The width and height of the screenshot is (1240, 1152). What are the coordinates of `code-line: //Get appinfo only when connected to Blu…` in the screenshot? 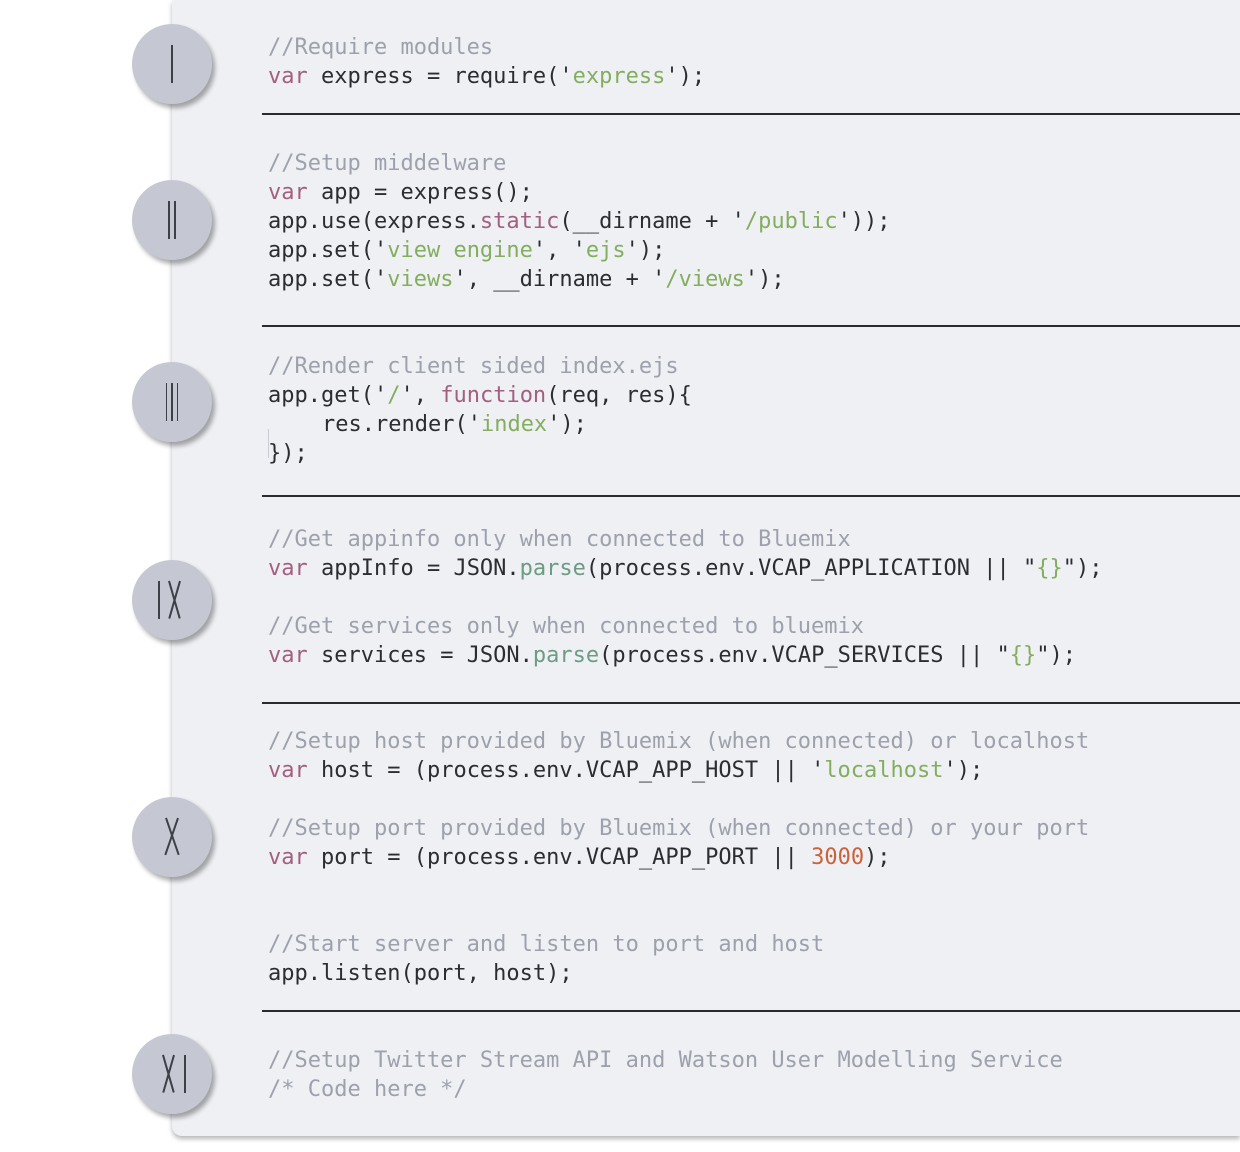 It's located at (559, 539).